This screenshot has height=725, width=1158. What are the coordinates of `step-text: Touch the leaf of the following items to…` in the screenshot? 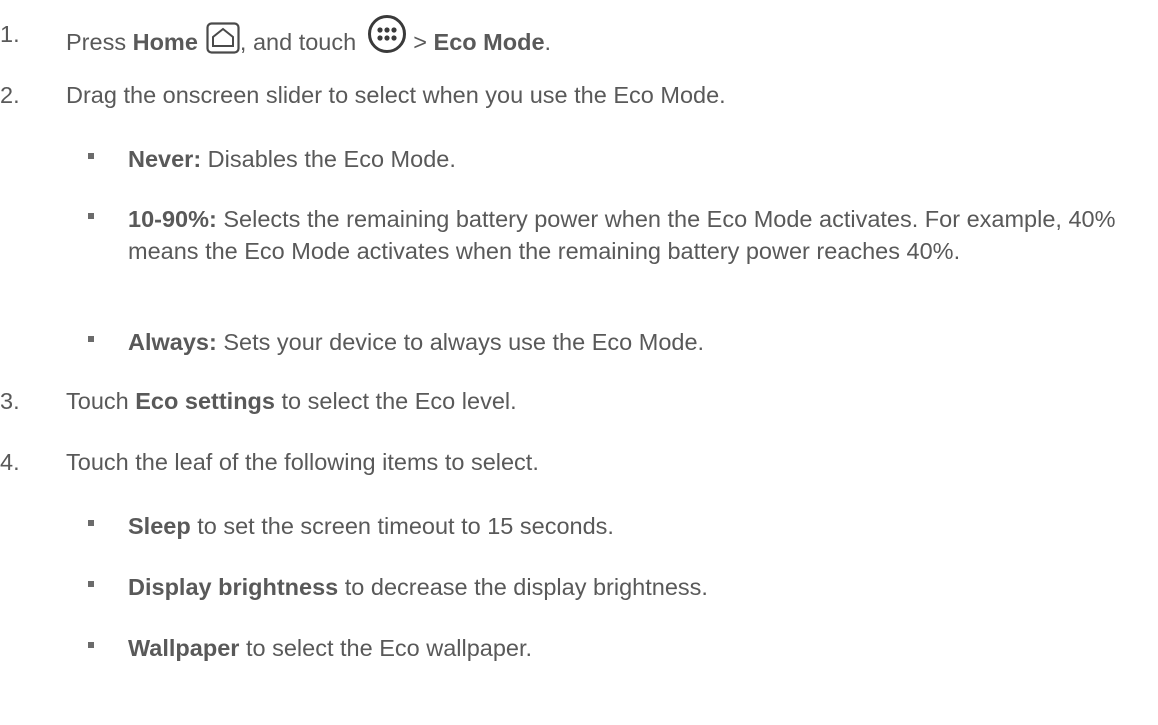 It's located at (302, 462).